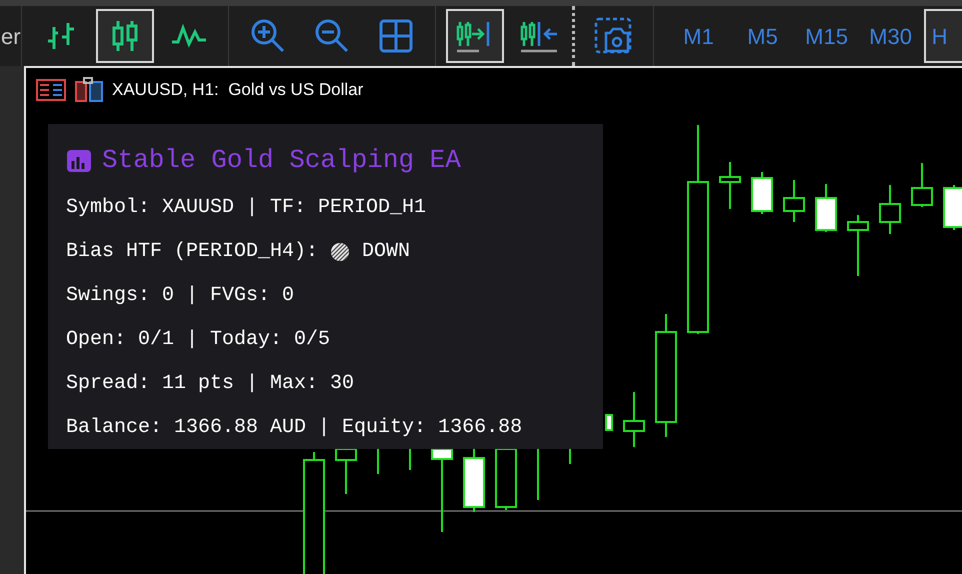  What do you see at coordinates (614, 36) in the screenshot?
I see `camera-icon` at bounding box center [614, 36].